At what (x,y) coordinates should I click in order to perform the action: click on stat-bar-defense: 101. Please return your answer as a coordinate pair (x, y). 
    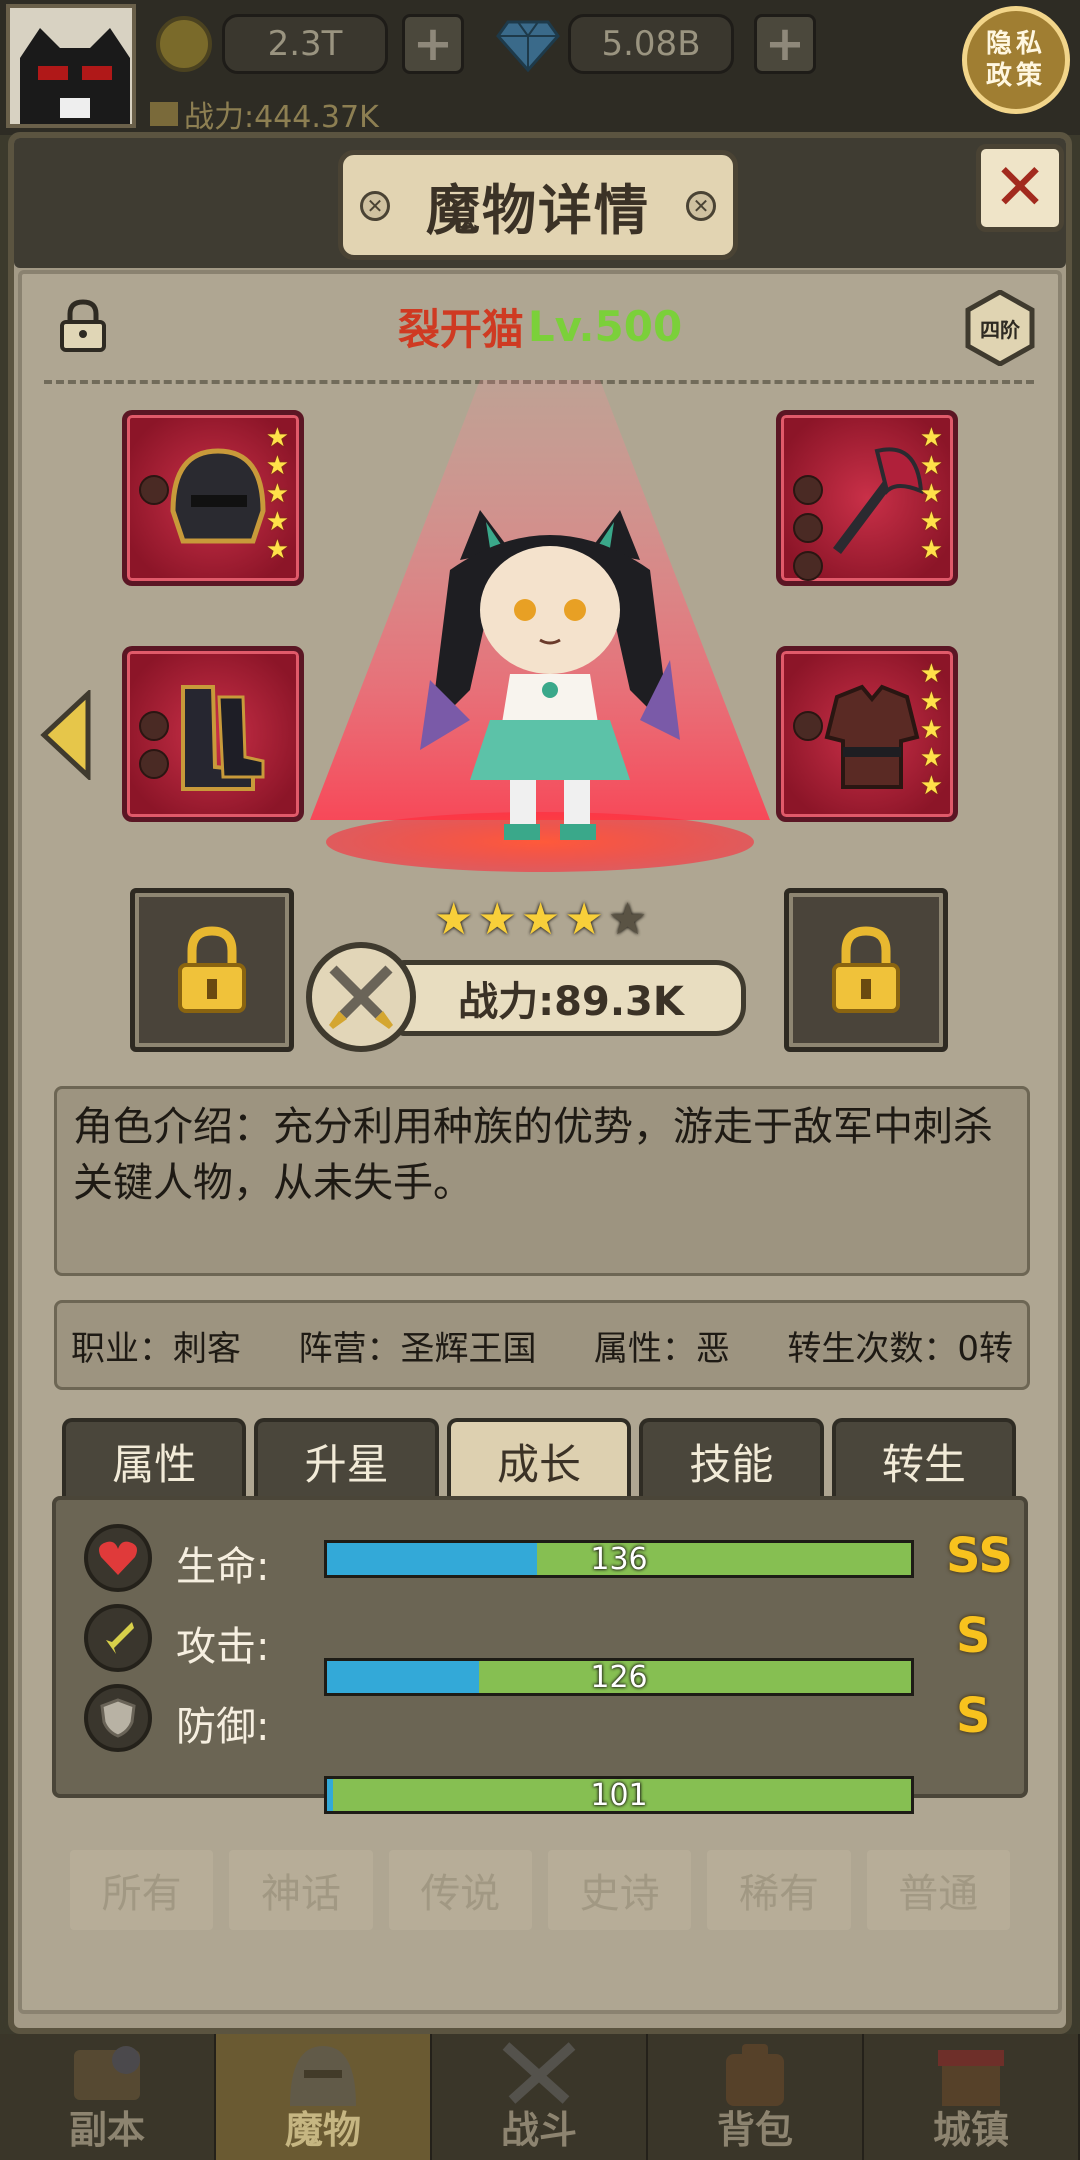
    Looking at the image, I should click on (619, 1795).